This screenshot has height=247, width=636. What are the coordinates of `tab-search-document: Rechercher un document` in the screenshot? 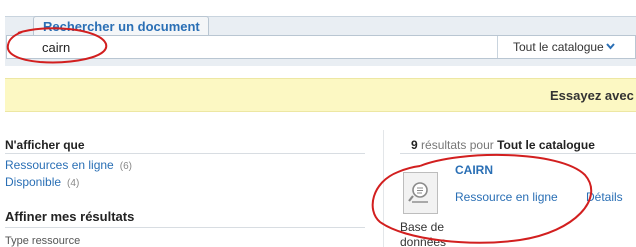 It's located at (121, 26).